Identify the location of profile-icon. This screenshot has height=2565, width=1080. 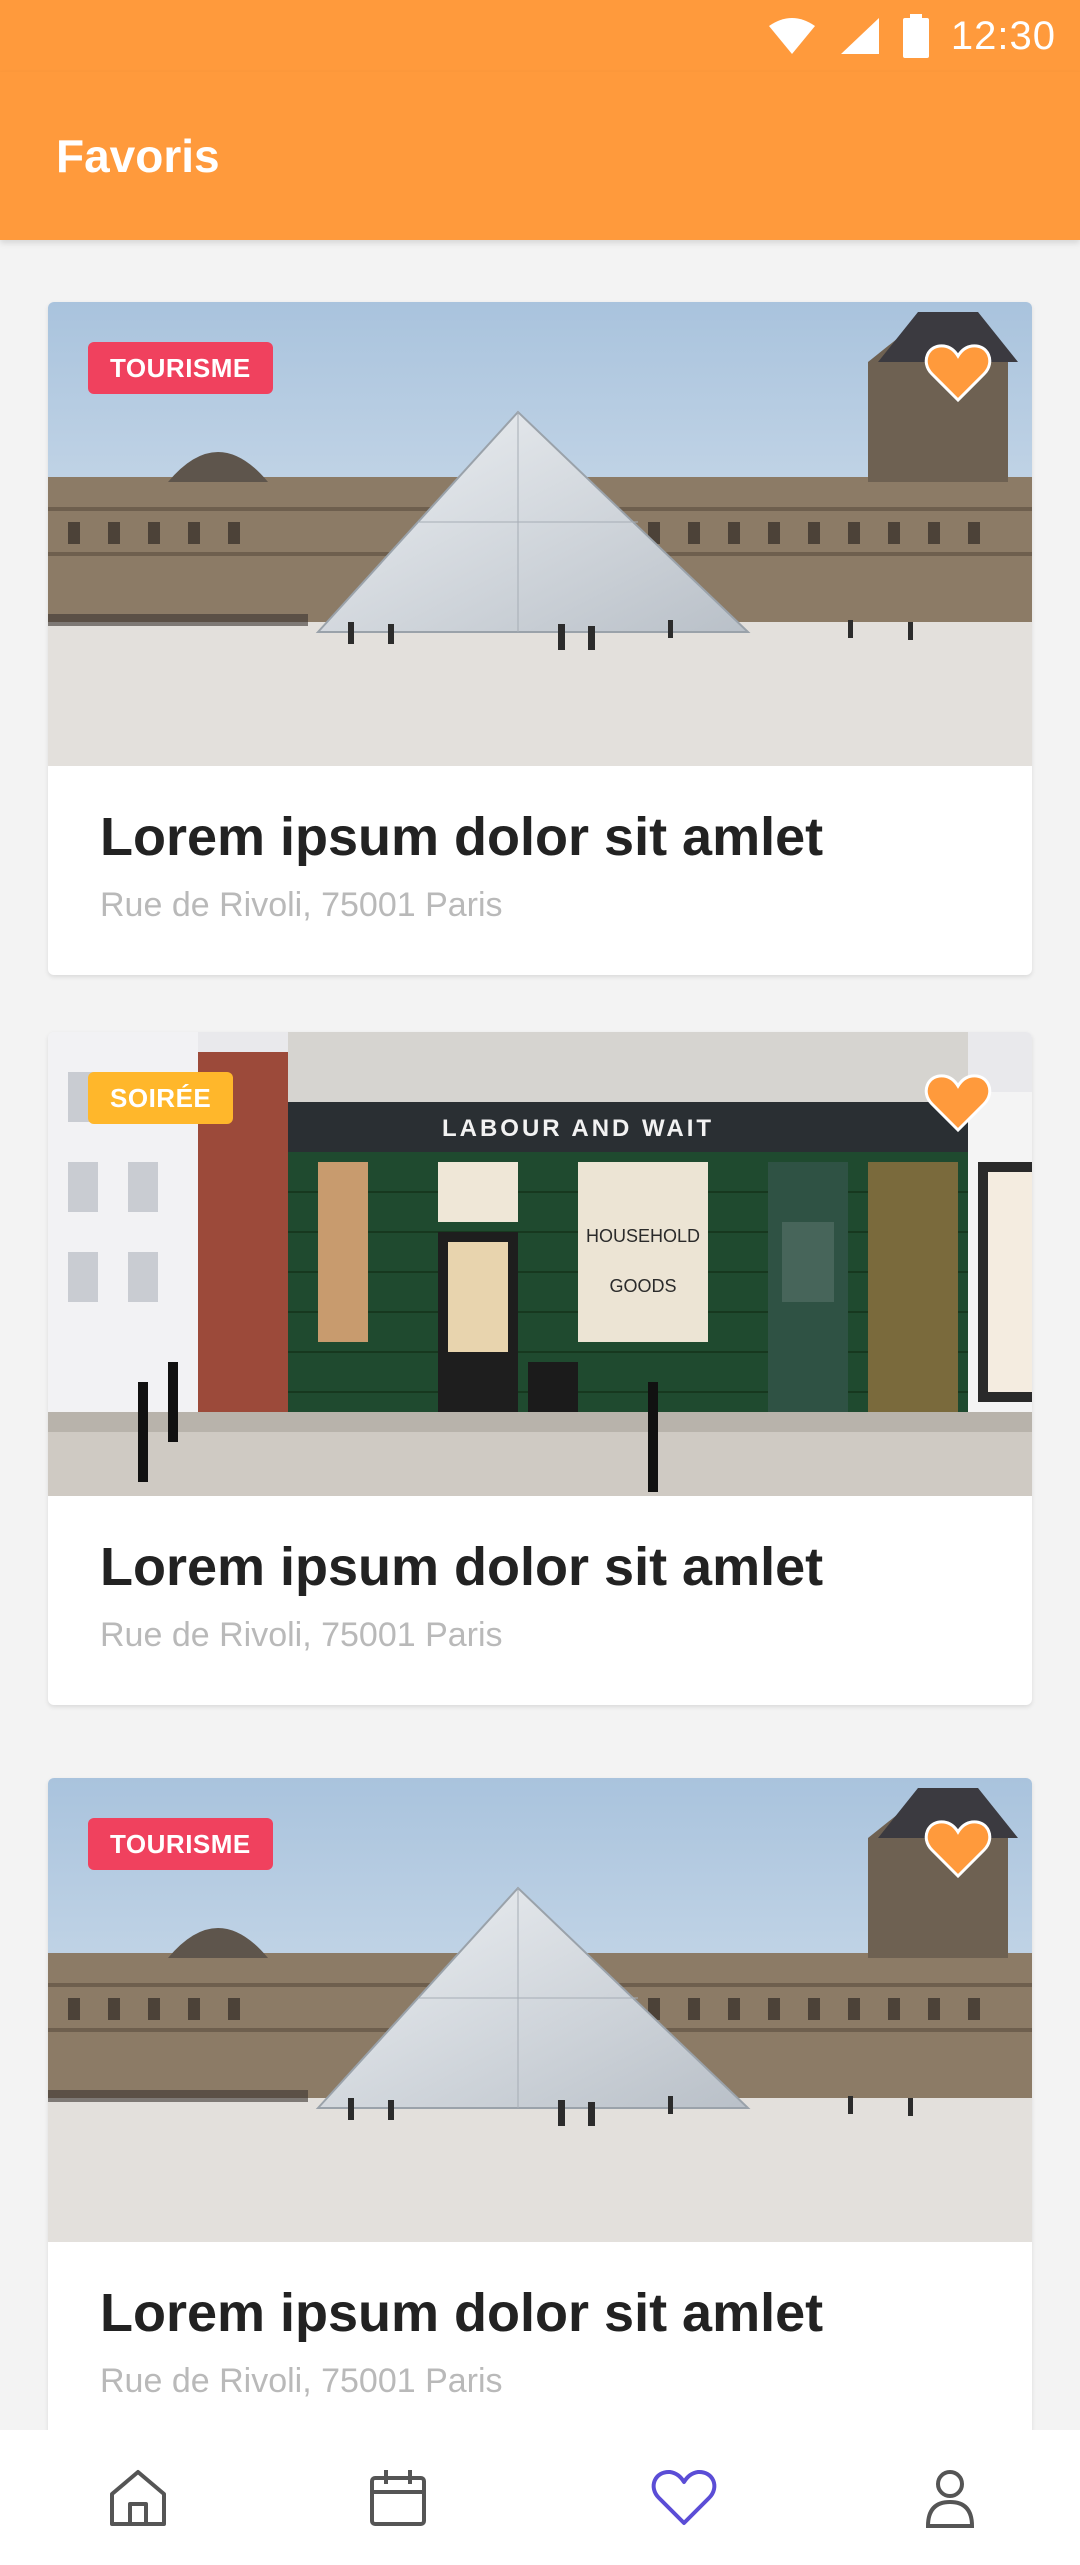
(950, 2499).